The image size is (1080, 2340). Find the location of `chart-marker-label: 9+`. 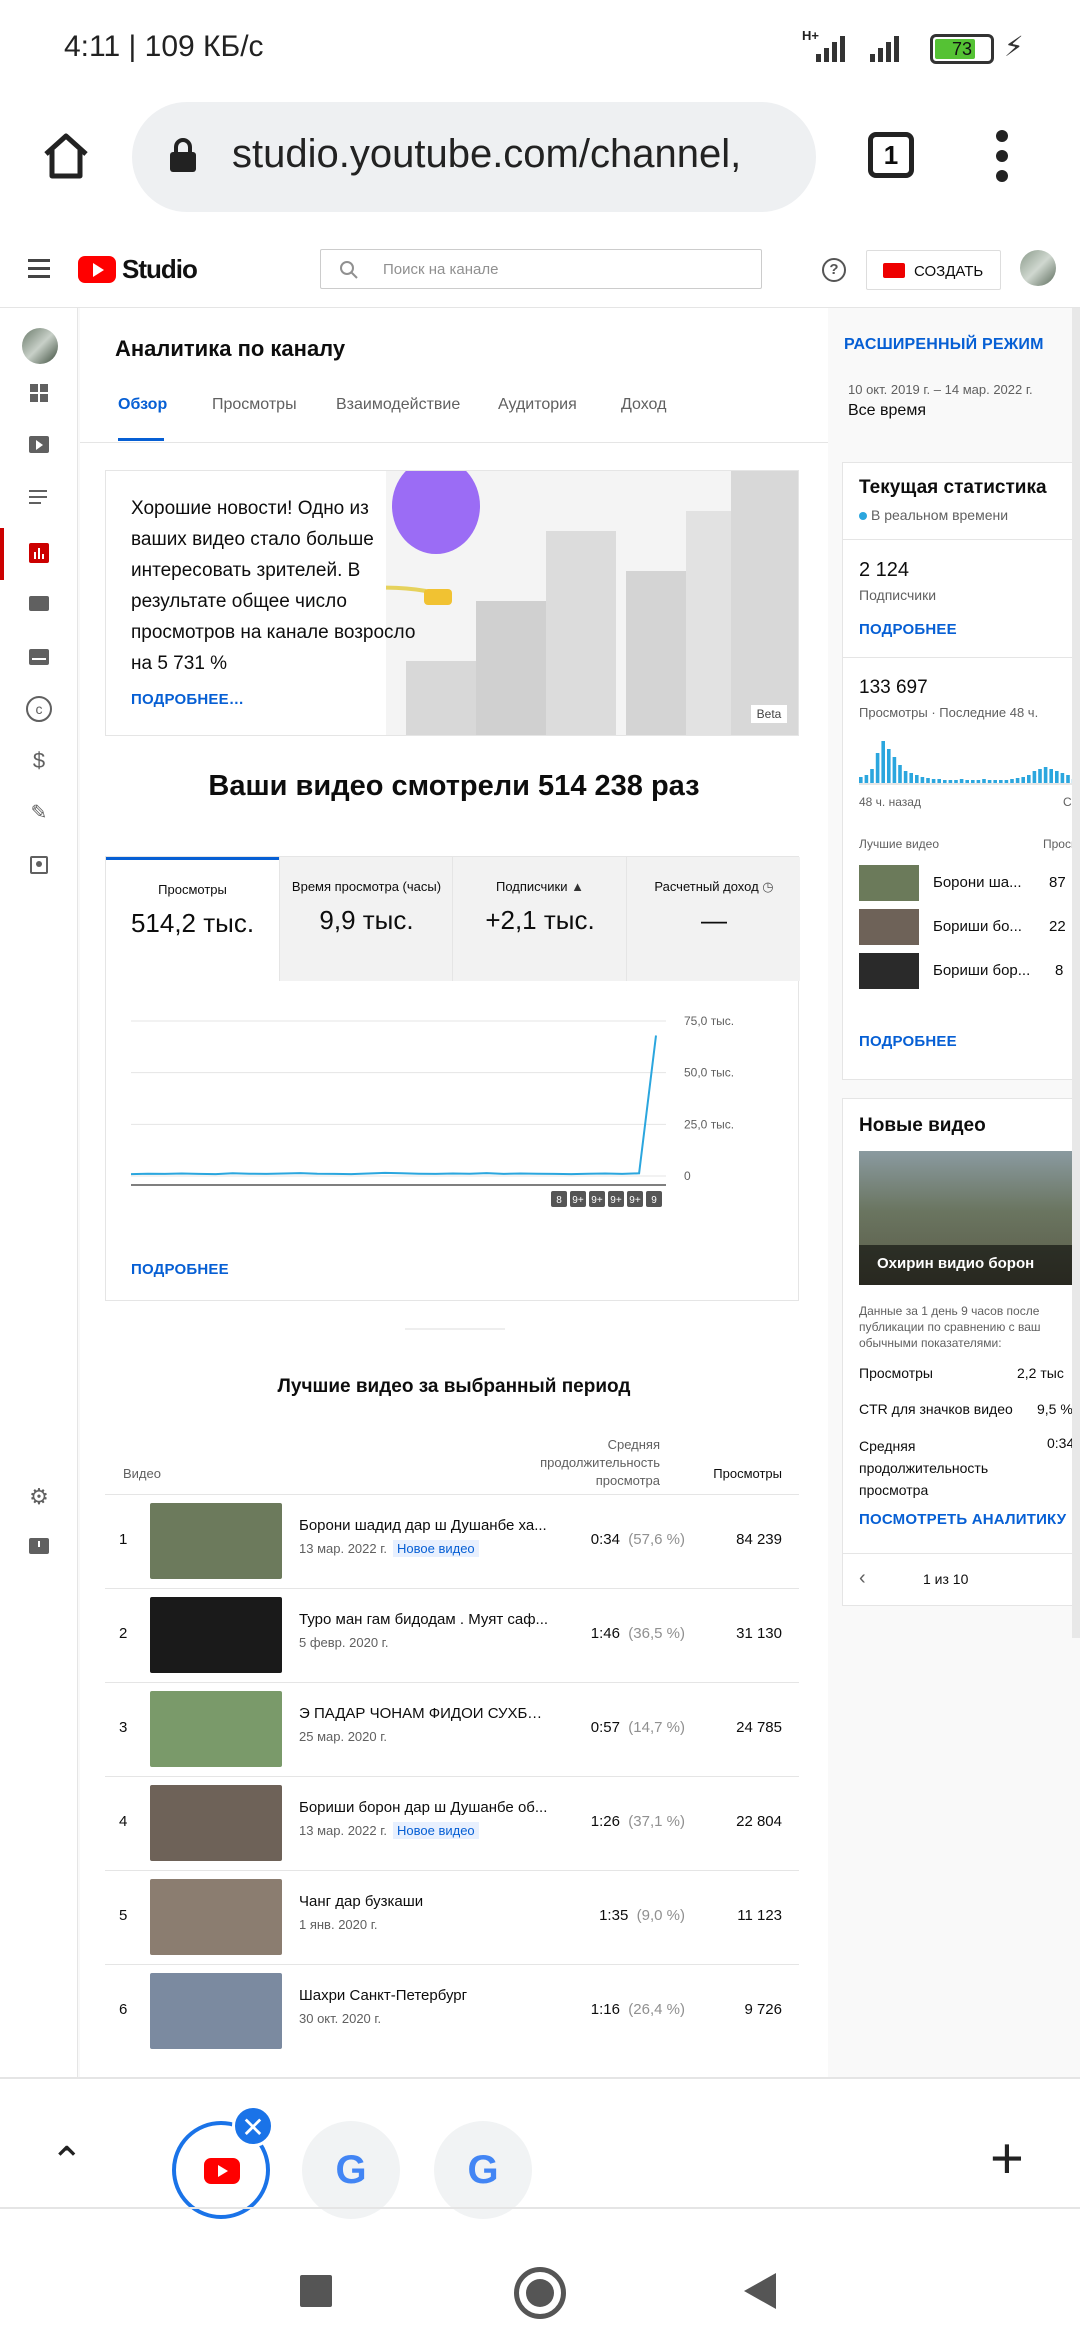

chart-marker-label: 9+ is located at coordinates (597, 1200).